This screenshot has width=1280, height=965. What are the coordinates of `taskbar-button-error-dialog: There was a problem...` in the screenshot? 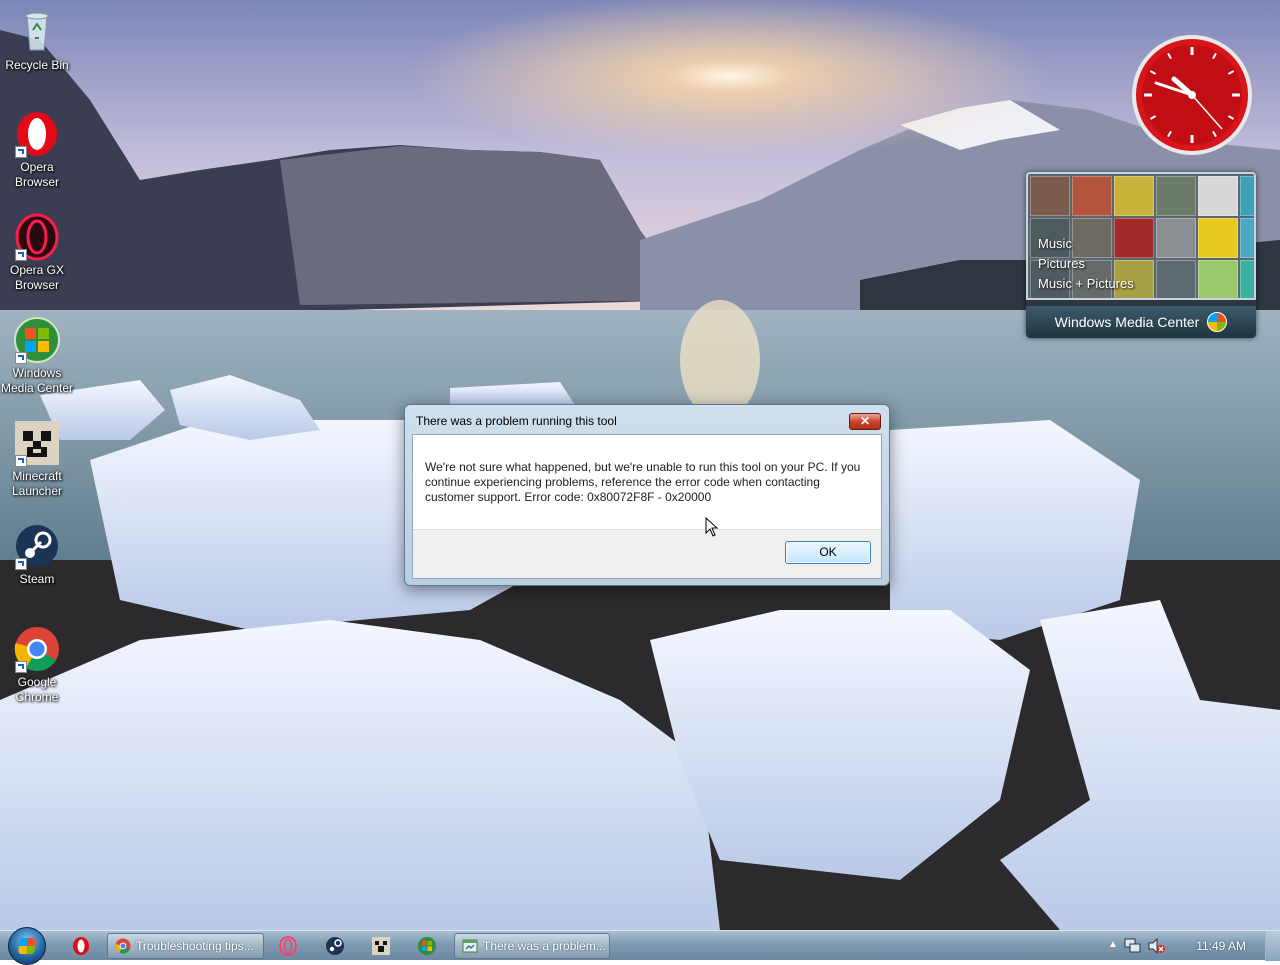 It's located at (532, 946).